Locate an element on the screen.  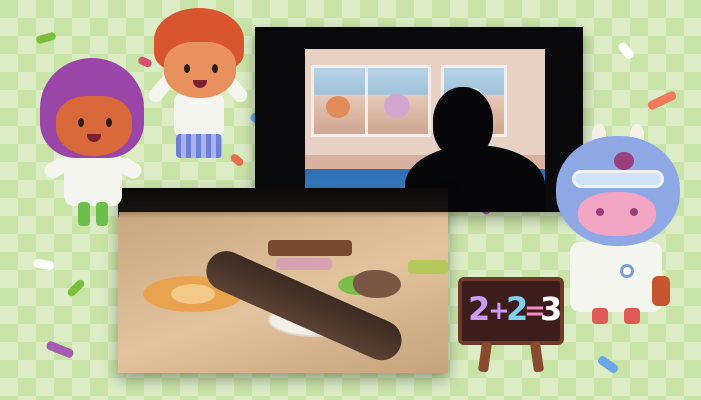
cow-snout is located at coordinates (617, 214).